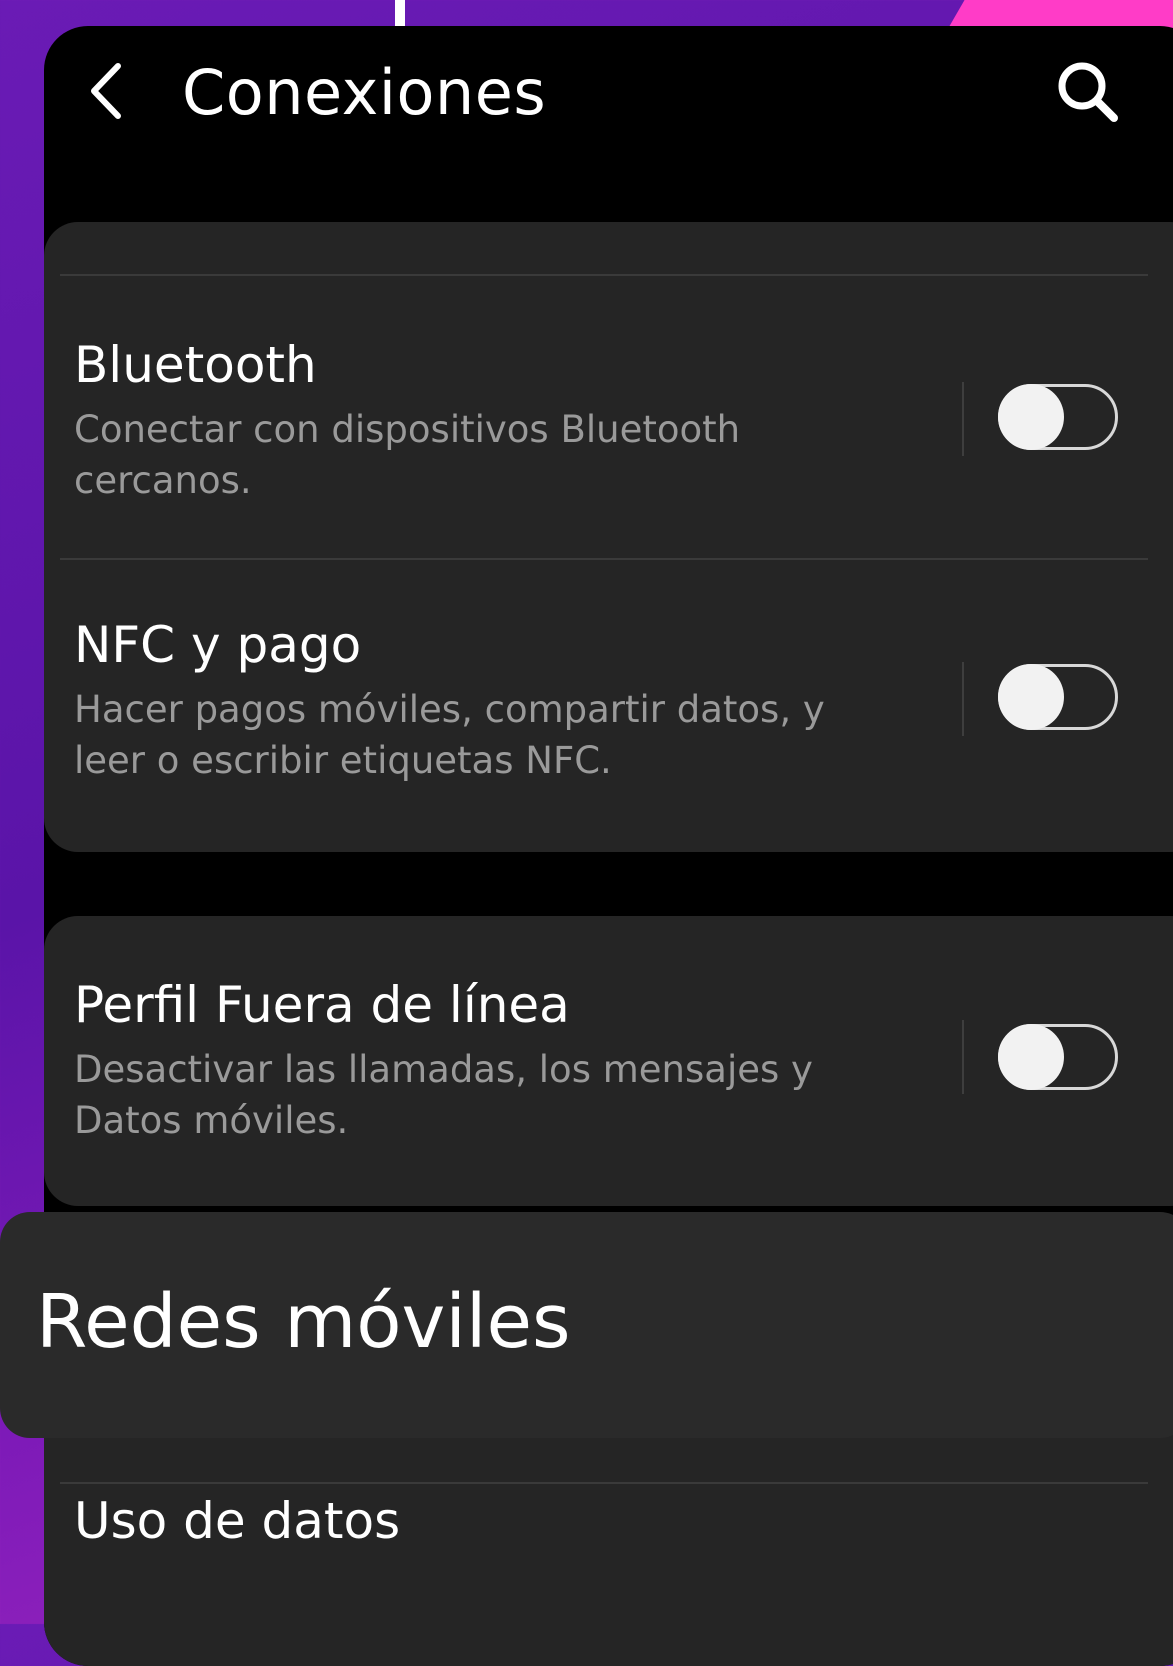  What do you see at coordinates (1088, 92) in the screenshot?
I see `search-icon` at bounding box center [1088, 92].